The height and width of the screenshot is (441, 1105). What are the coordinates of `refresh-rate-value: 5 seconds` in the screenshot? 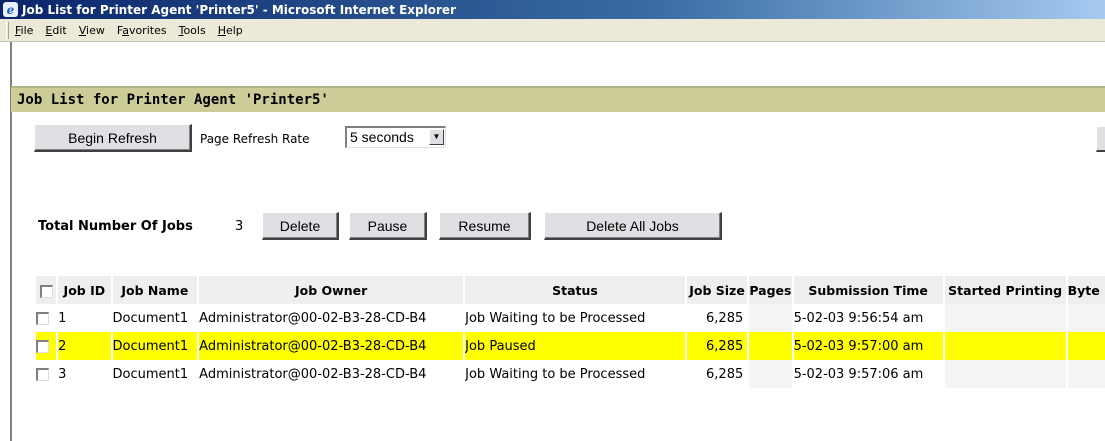 It's located at (382, 137).